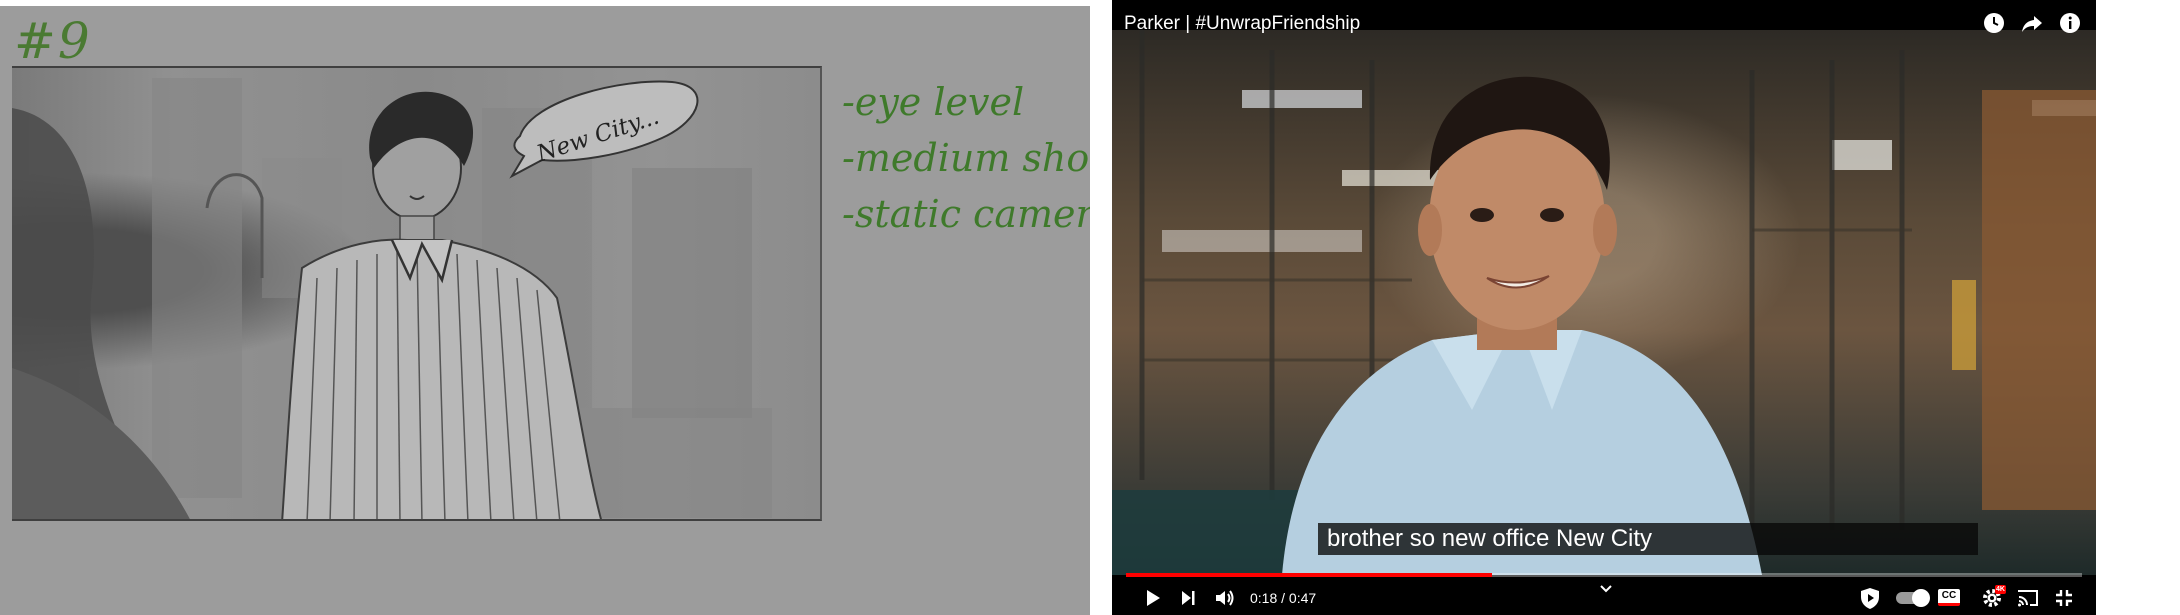 The height and width of the screenshot is (615, 2180). Describe the element at coordinates (2070, 23) in the screenshot. I see `info-icon` at that location.